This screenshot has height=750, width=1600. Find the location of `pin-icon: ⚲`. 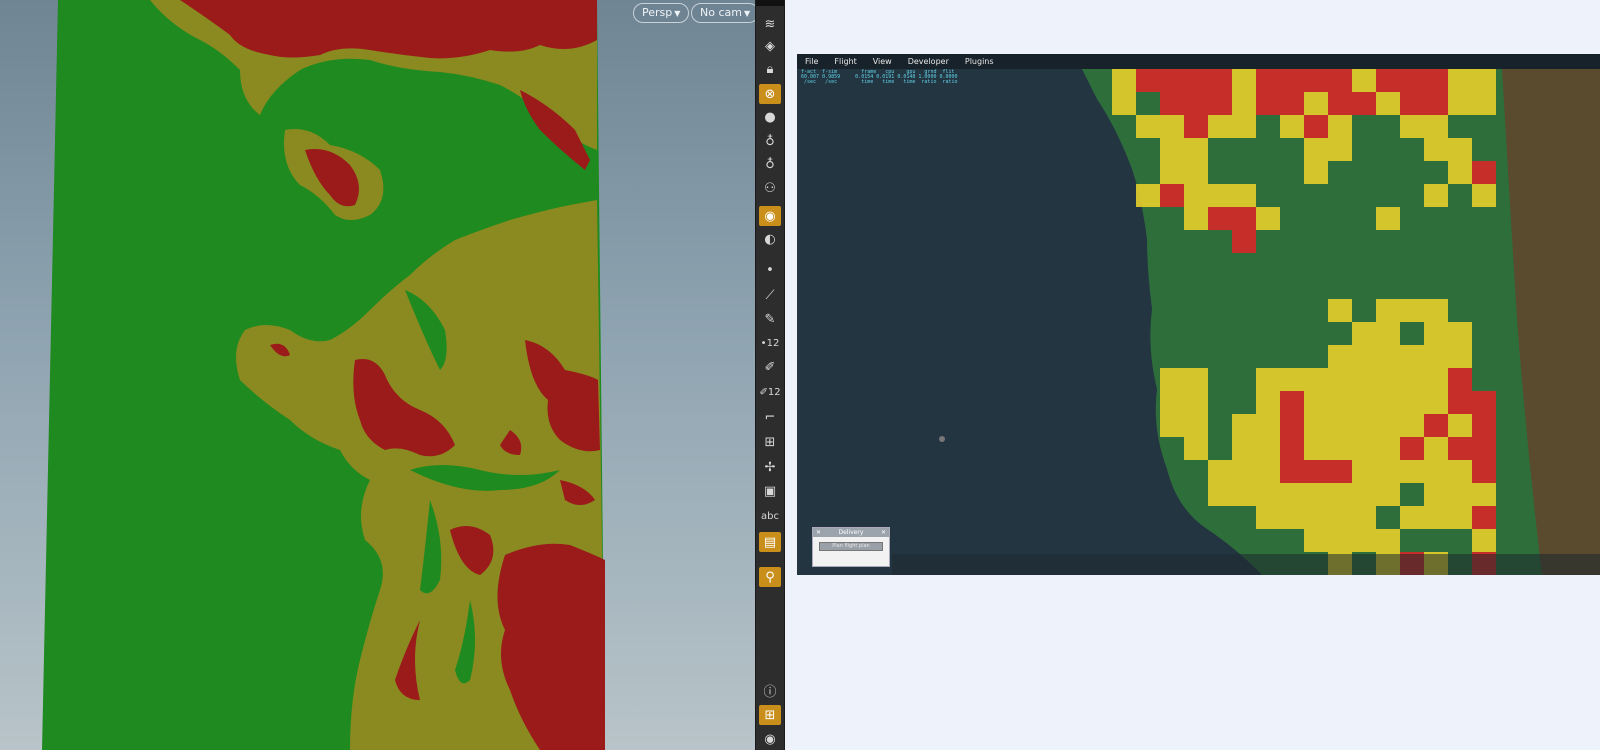

pin-icon: ⚲ is located at coordinates (770, 577).